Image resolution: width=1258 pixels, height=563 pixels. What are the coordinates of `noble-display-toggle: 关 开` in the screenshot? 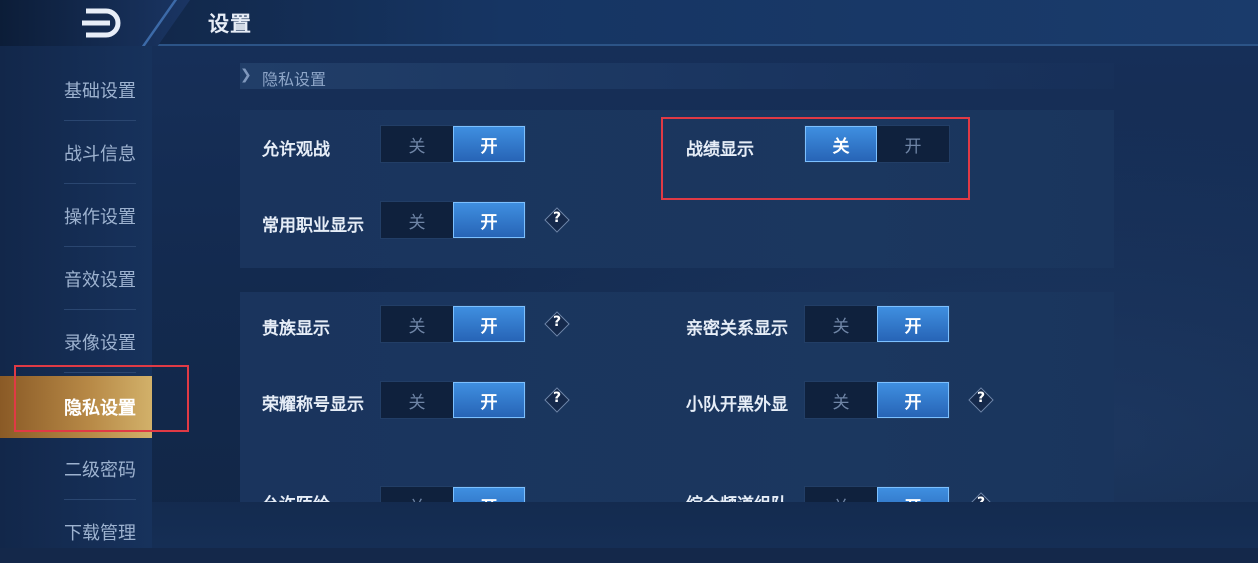 It's located at (453, 324).